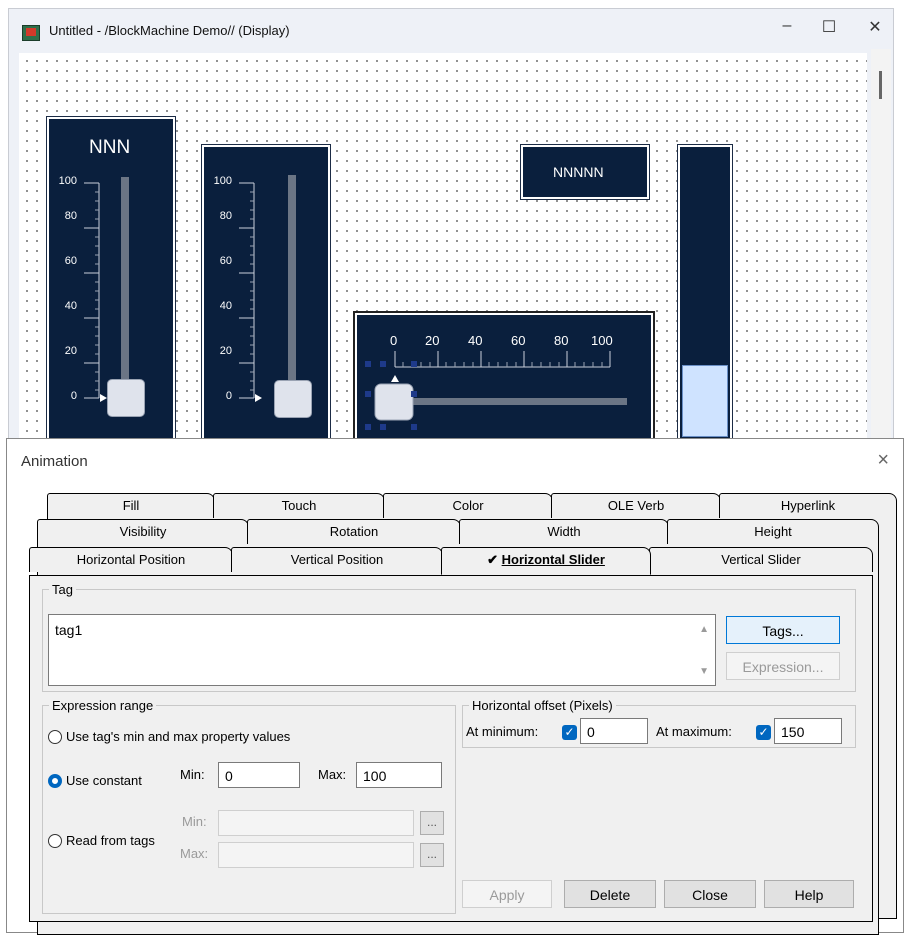 The width and height of the screenshot is (904, 935). What do you see at coordinates (125, 290) in the screenshot?
I see `slider-1-track` at bounding box center [125, 290].